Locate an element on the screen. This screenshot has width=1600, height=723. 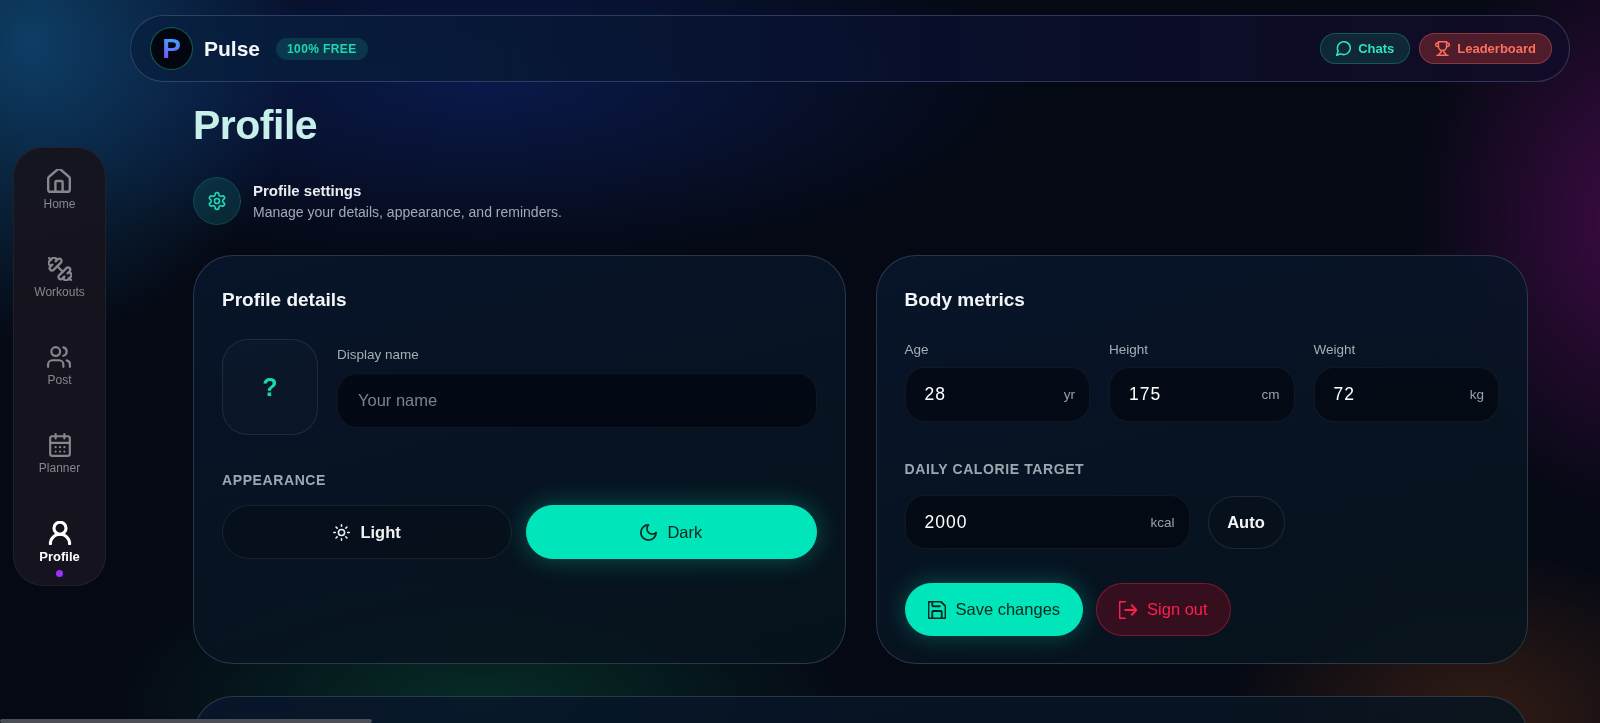
auto-button: Auto is located at coordinates (1246, 522).